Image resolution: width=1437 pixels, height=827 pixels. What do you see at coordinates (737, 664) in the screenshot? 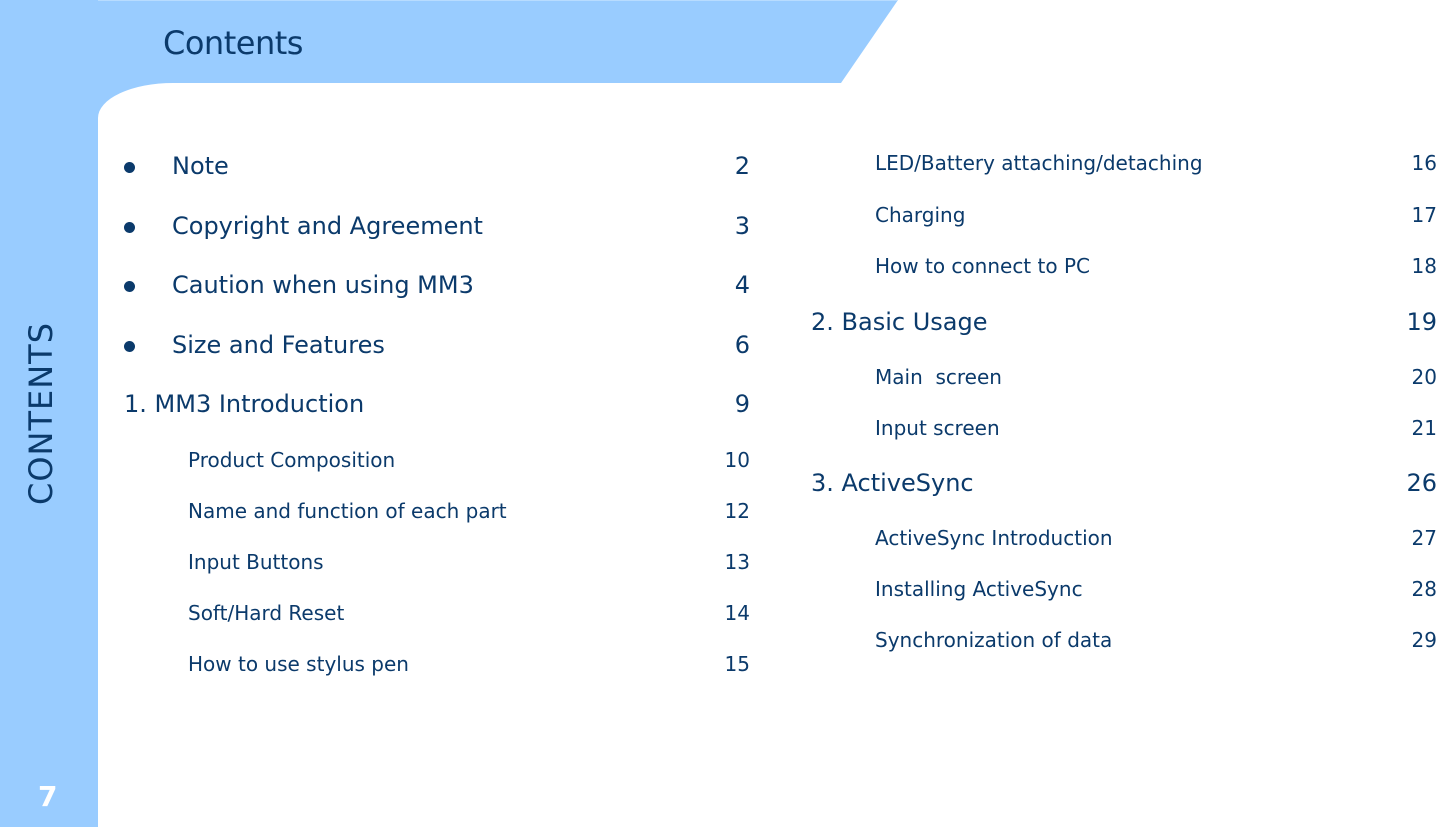
I see `toc-entry-page: 15` at bounding box center [737, 664].